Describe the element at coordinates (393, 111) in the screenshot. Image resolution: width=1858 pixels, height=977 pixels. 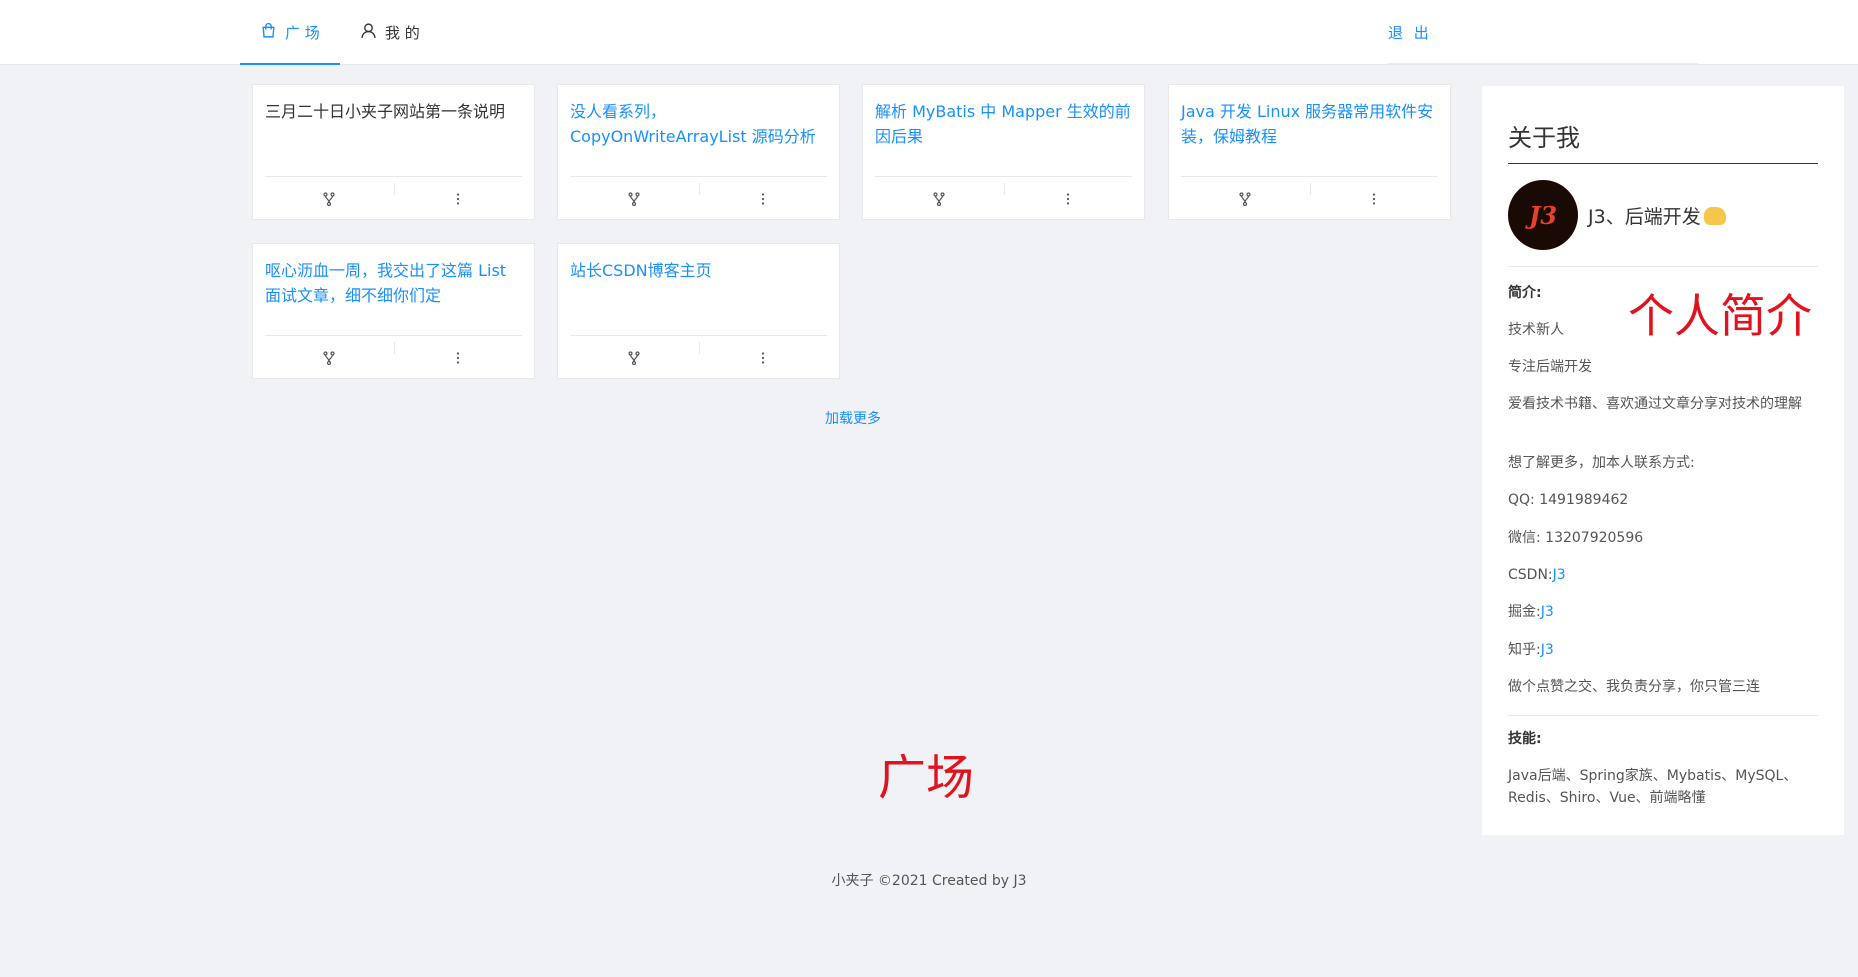
I see `article-title: 三月二十日小夹子网站第一条说明` at that location.